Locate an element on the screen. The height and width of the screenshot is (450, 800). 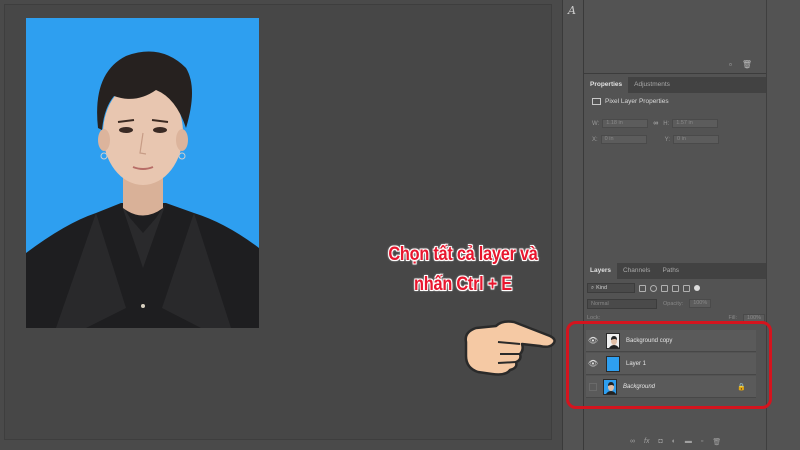
w-label: W: is located at coordinates (596, 123).